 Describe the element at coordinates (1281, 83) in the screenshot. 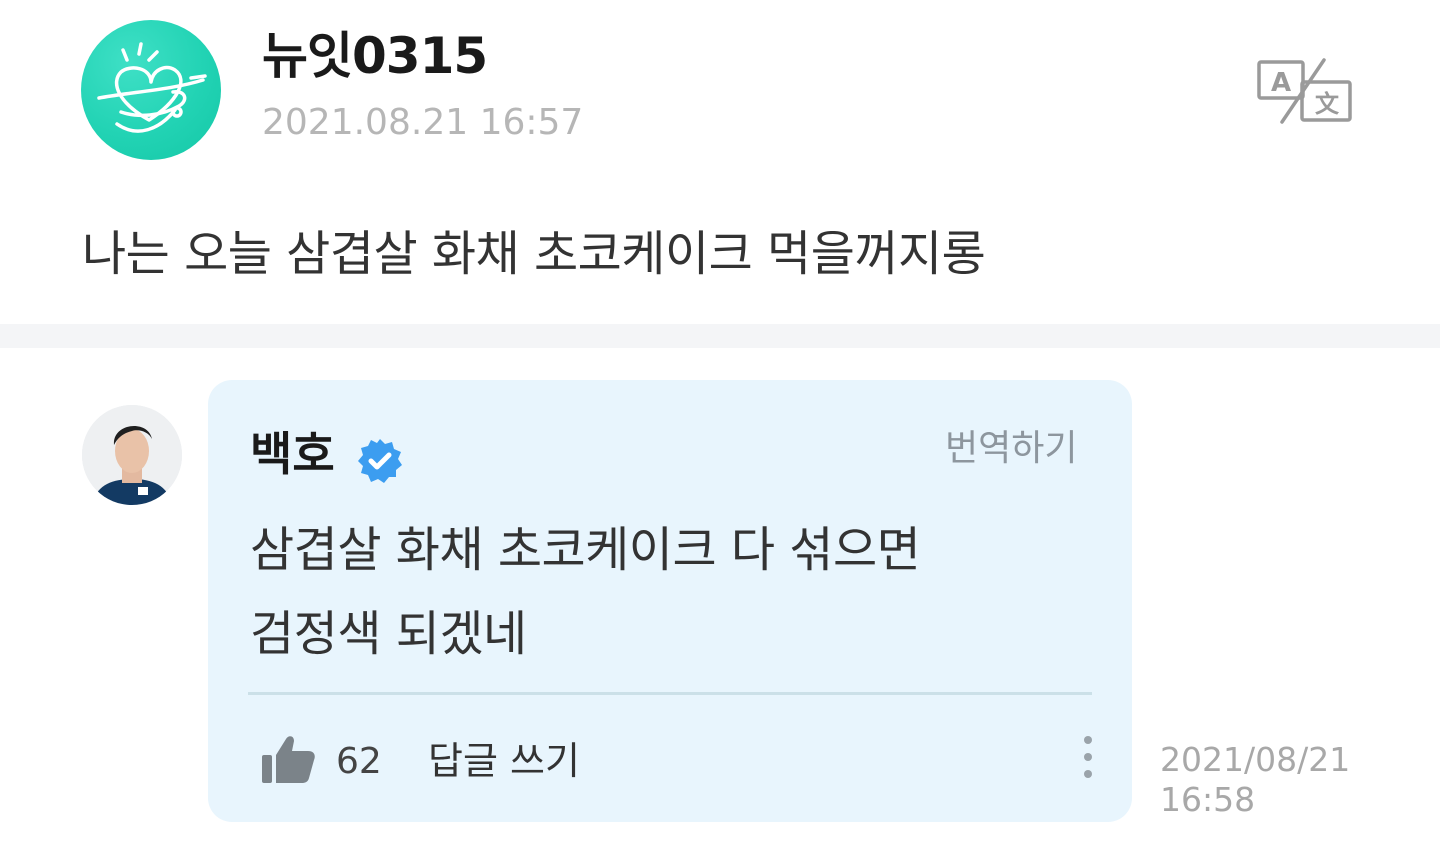

I see `svg-text: A` at that location.